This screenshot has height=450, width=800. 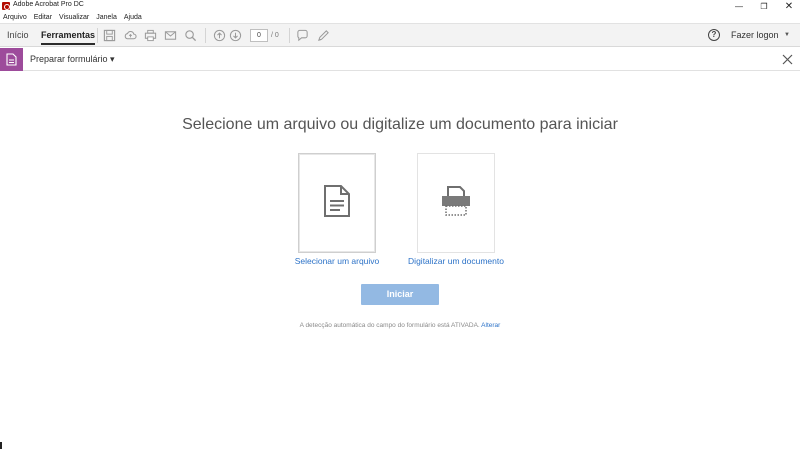 What do you see at coordinates (1, 445) in the screenshot?
I see `corner-mark` at bounding box center [1, 445].